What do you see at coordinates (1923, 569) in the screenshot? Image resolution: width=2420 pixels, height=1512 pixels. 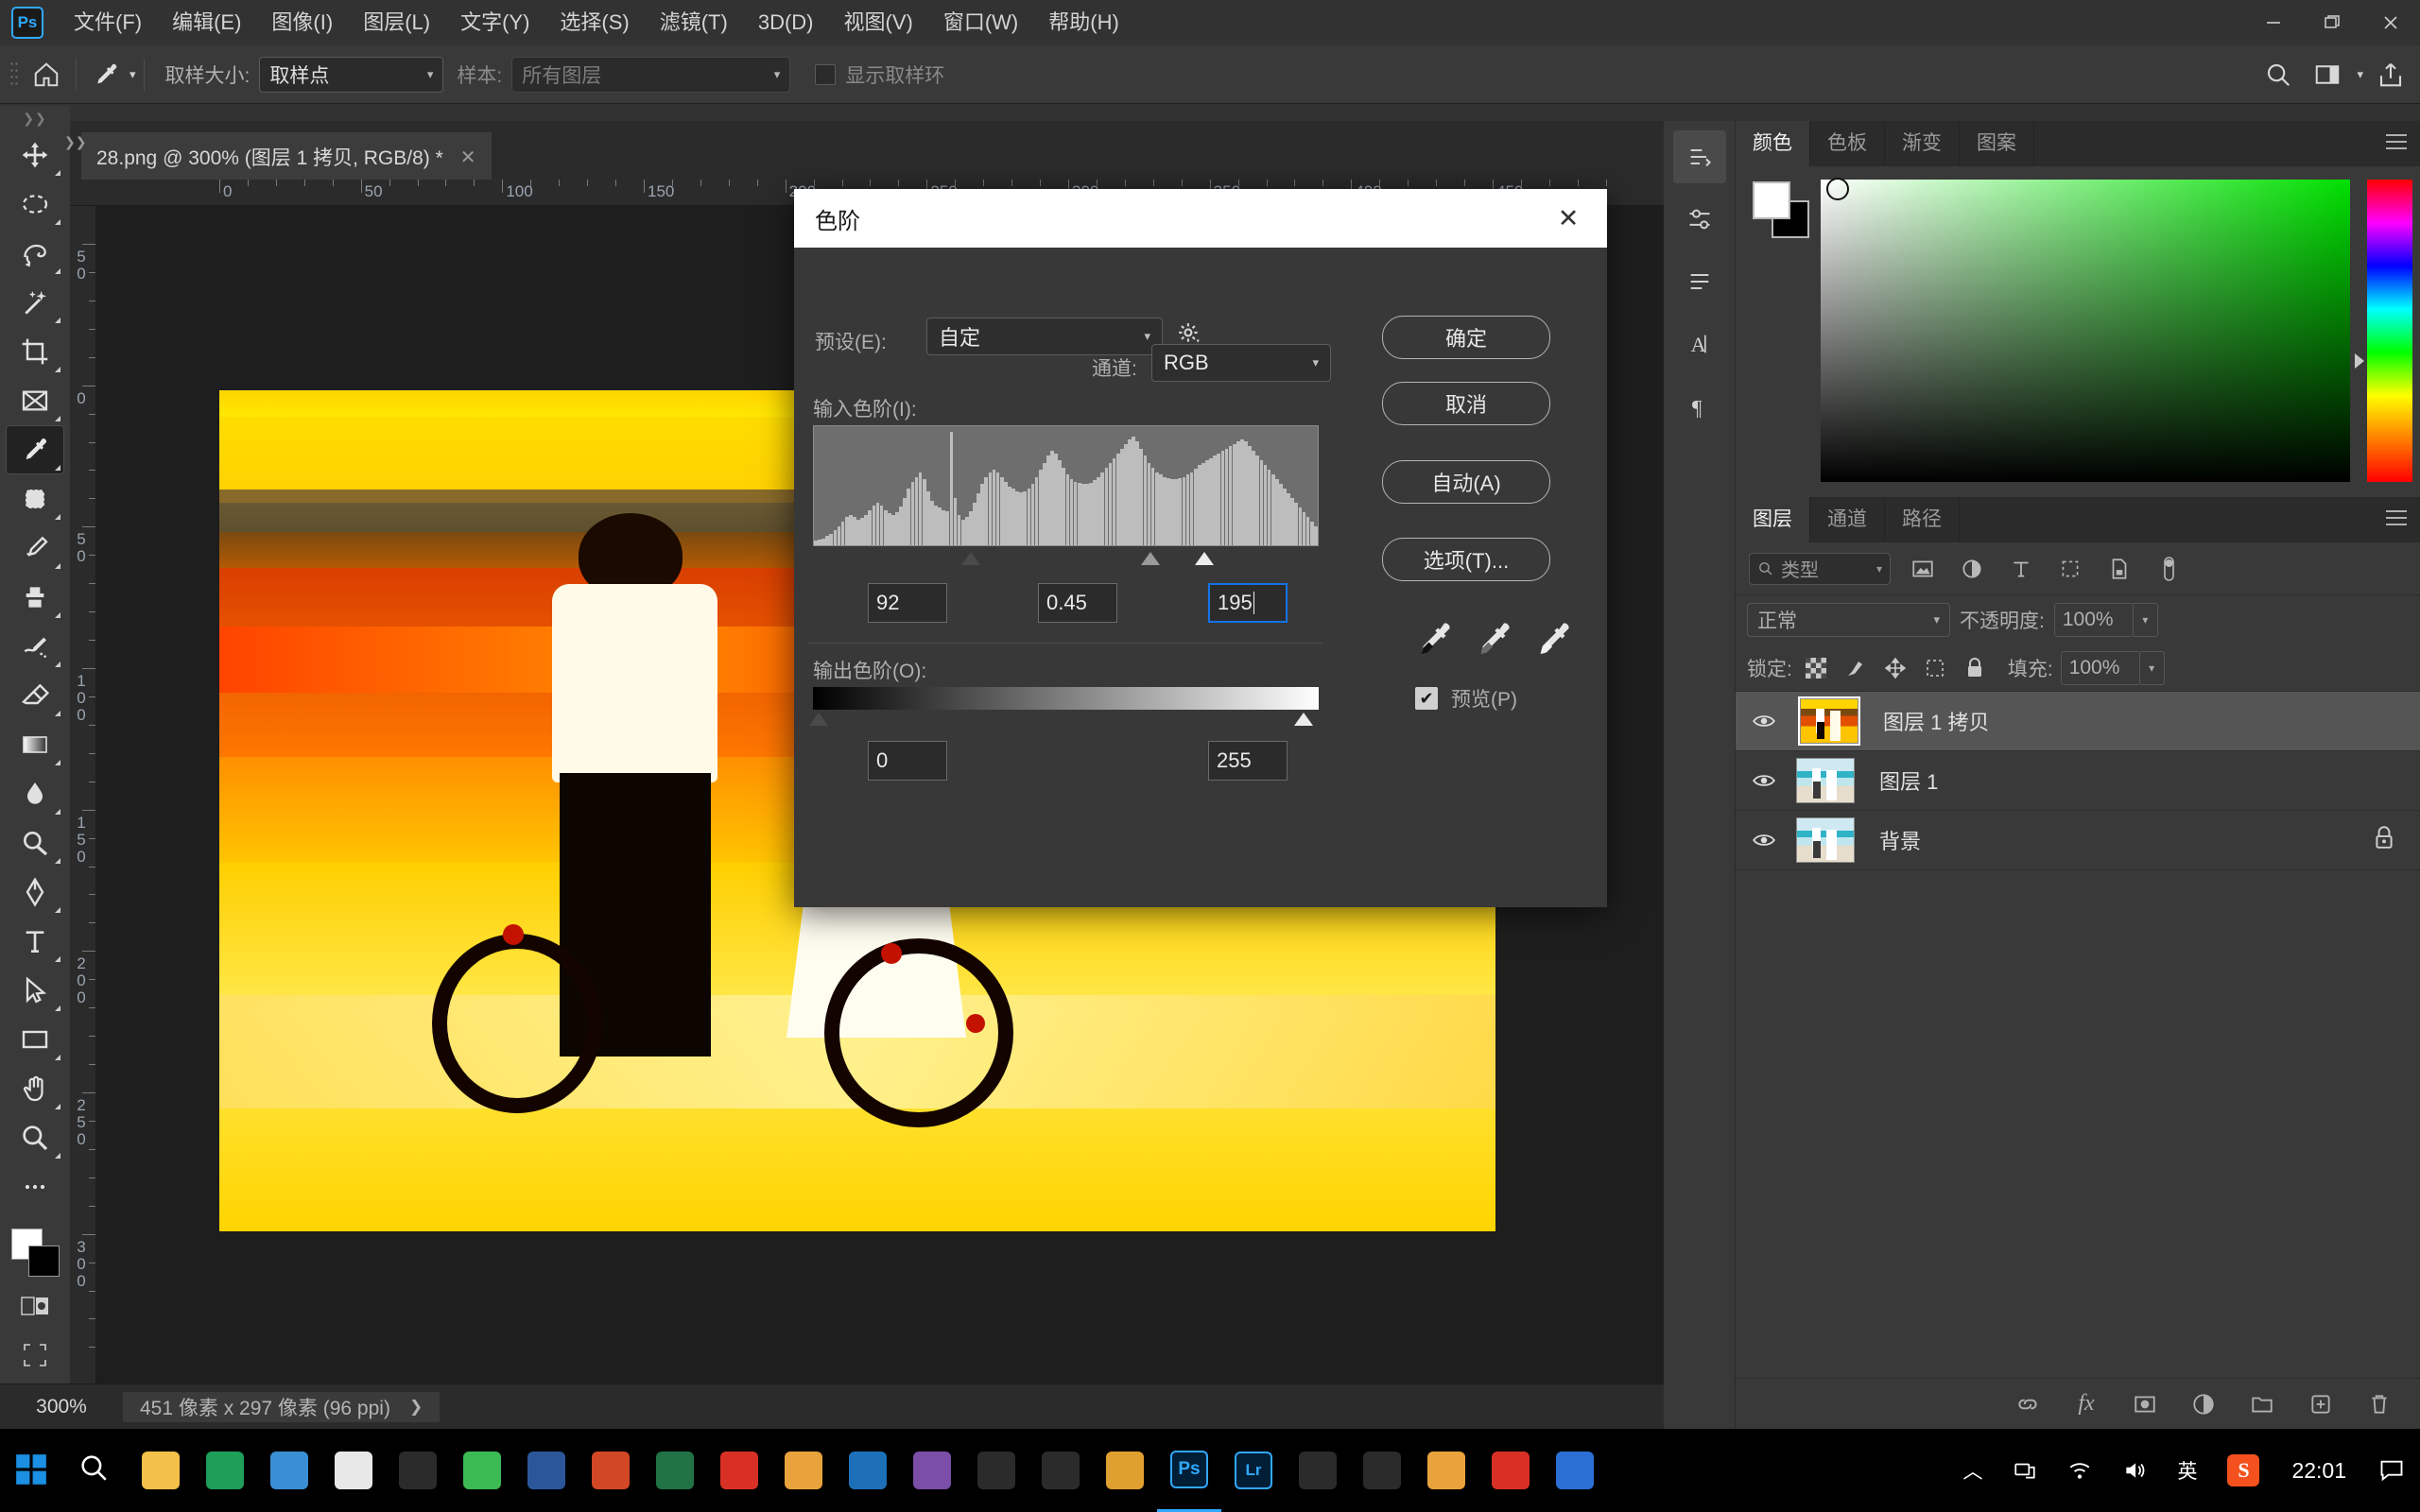 I see `image-filter-icon` at bounding box center [1923, 569].